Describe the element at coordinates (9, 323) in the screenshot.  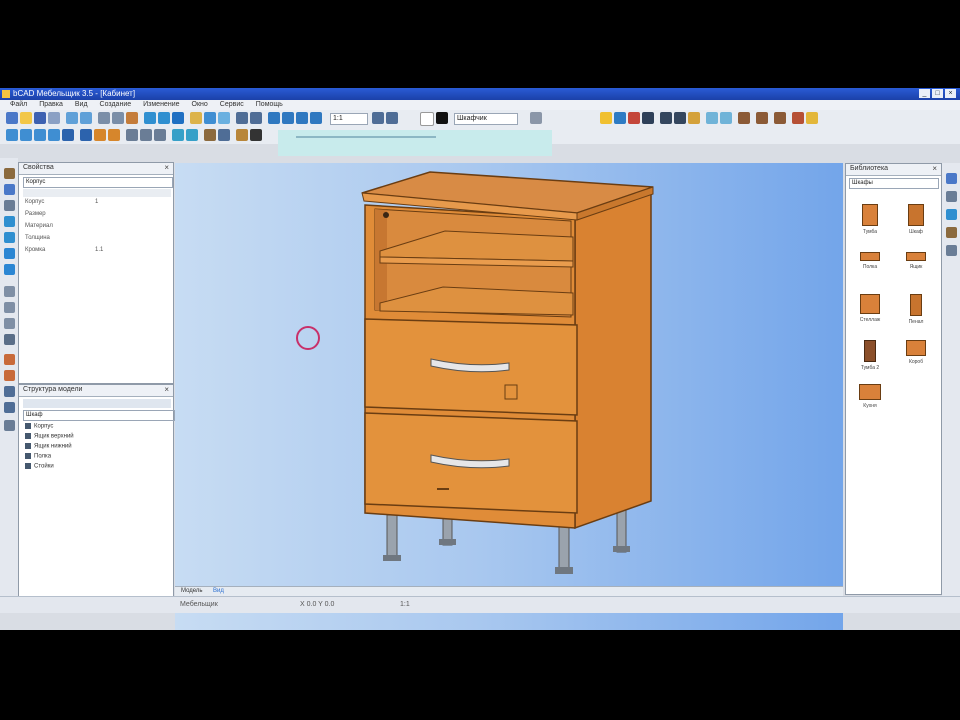
I see `leg-tool-icon` at that location.